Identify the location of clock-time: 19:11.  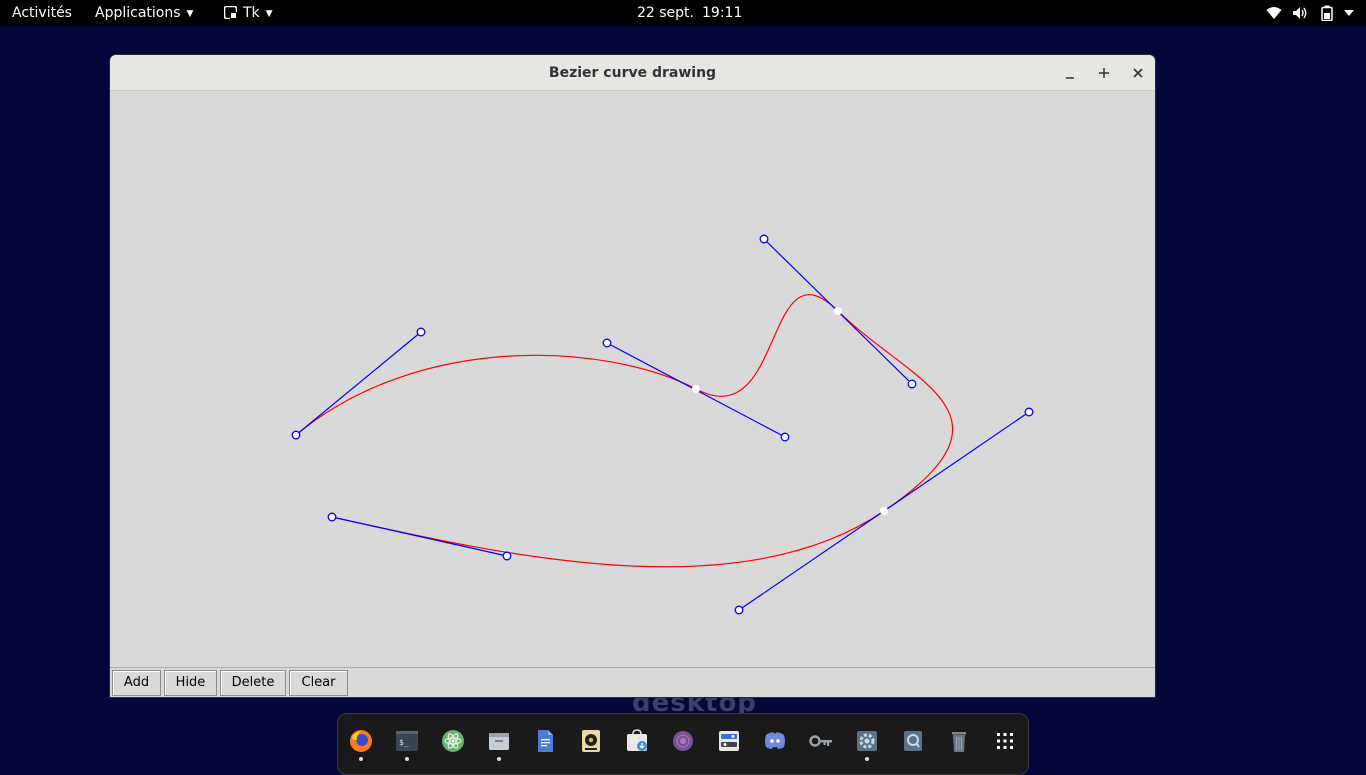
(722, 13).